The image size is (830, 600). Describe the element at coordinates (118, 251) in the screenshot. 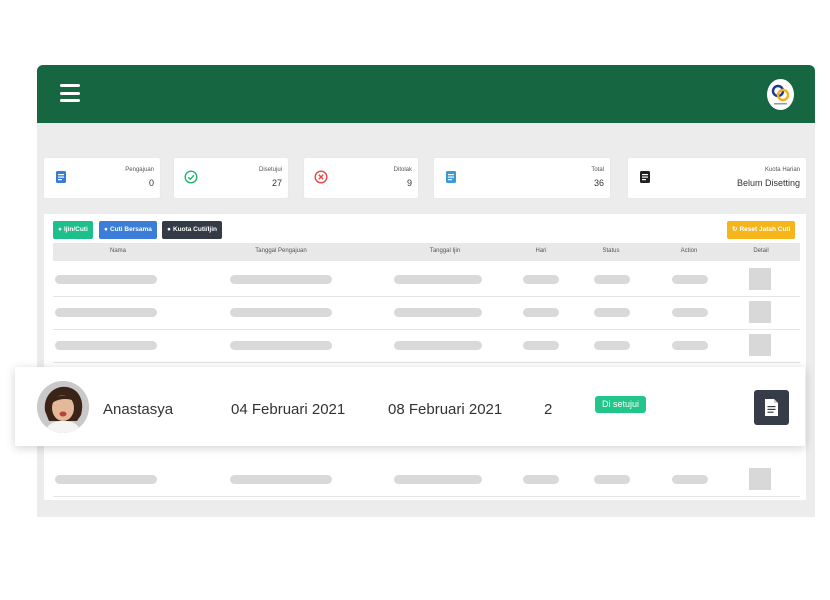

I see `column-header-nama: Nama` at that location.